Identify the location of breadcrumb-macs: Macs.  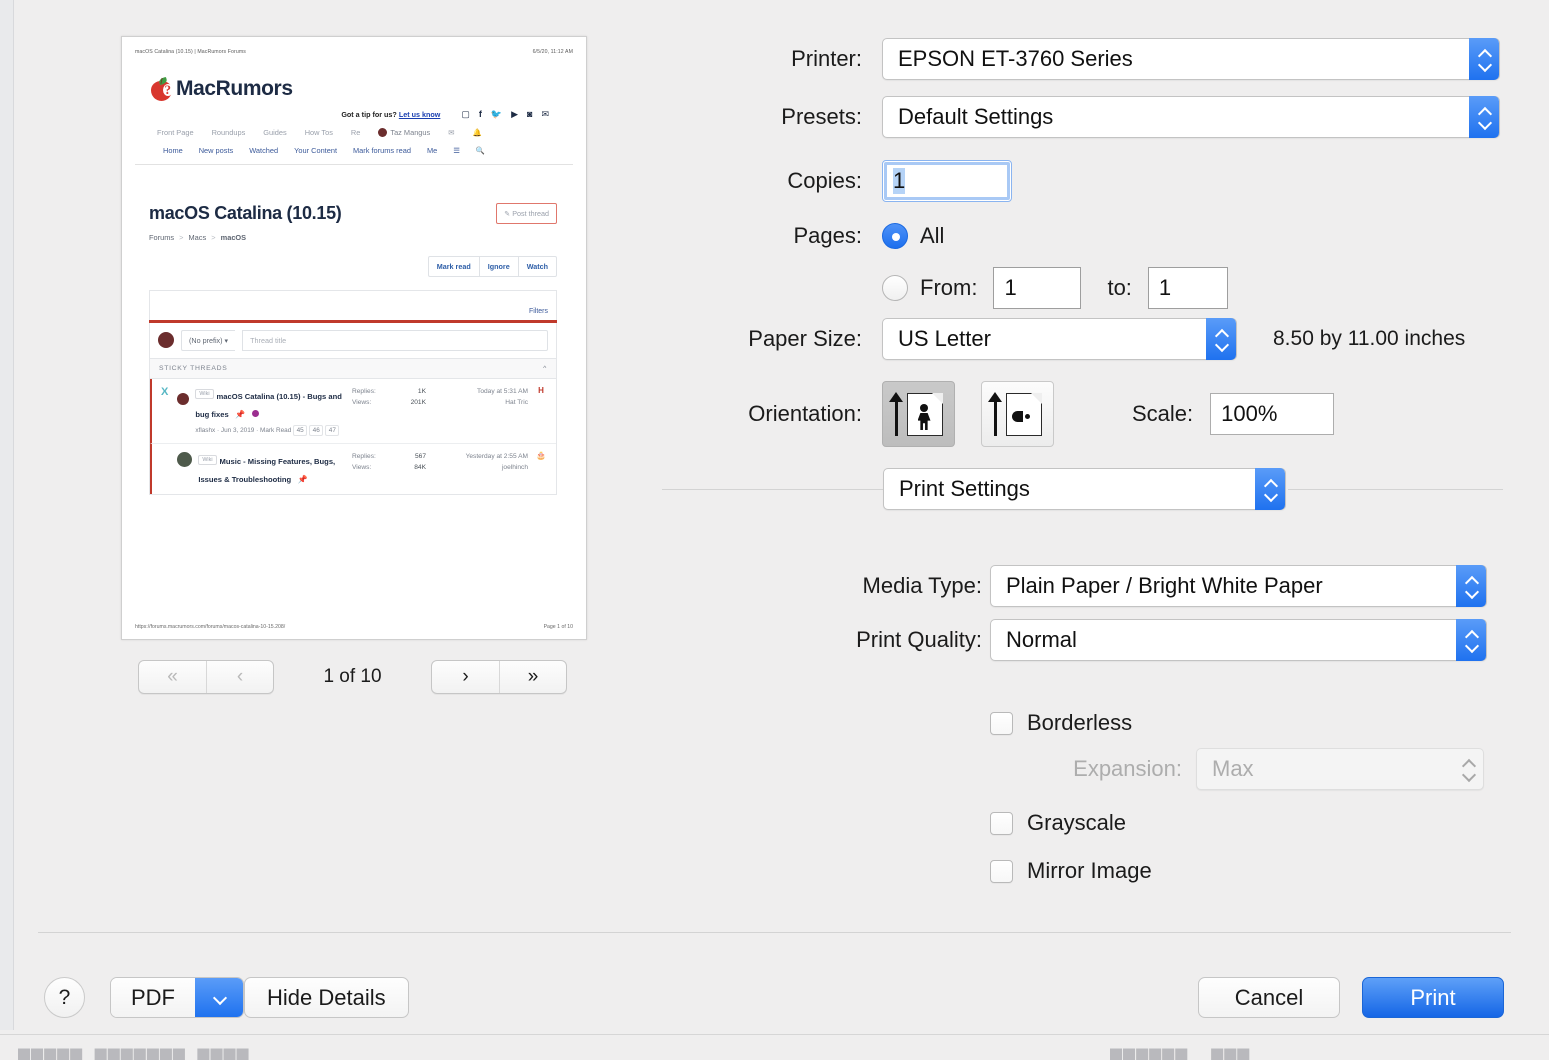
(198, 237).